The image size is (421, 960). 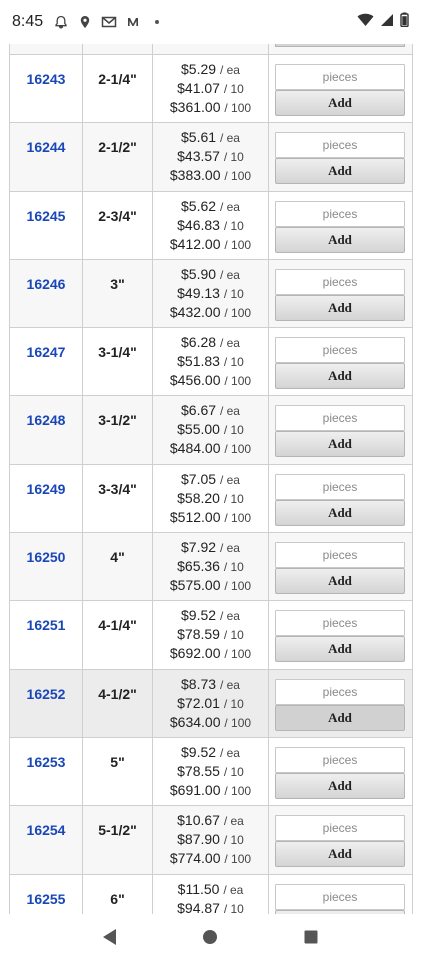 What do you see at coordinates (199, 615) in the screenshot?
I see `price-amount: $9.52` at bounding box center [199, 615].